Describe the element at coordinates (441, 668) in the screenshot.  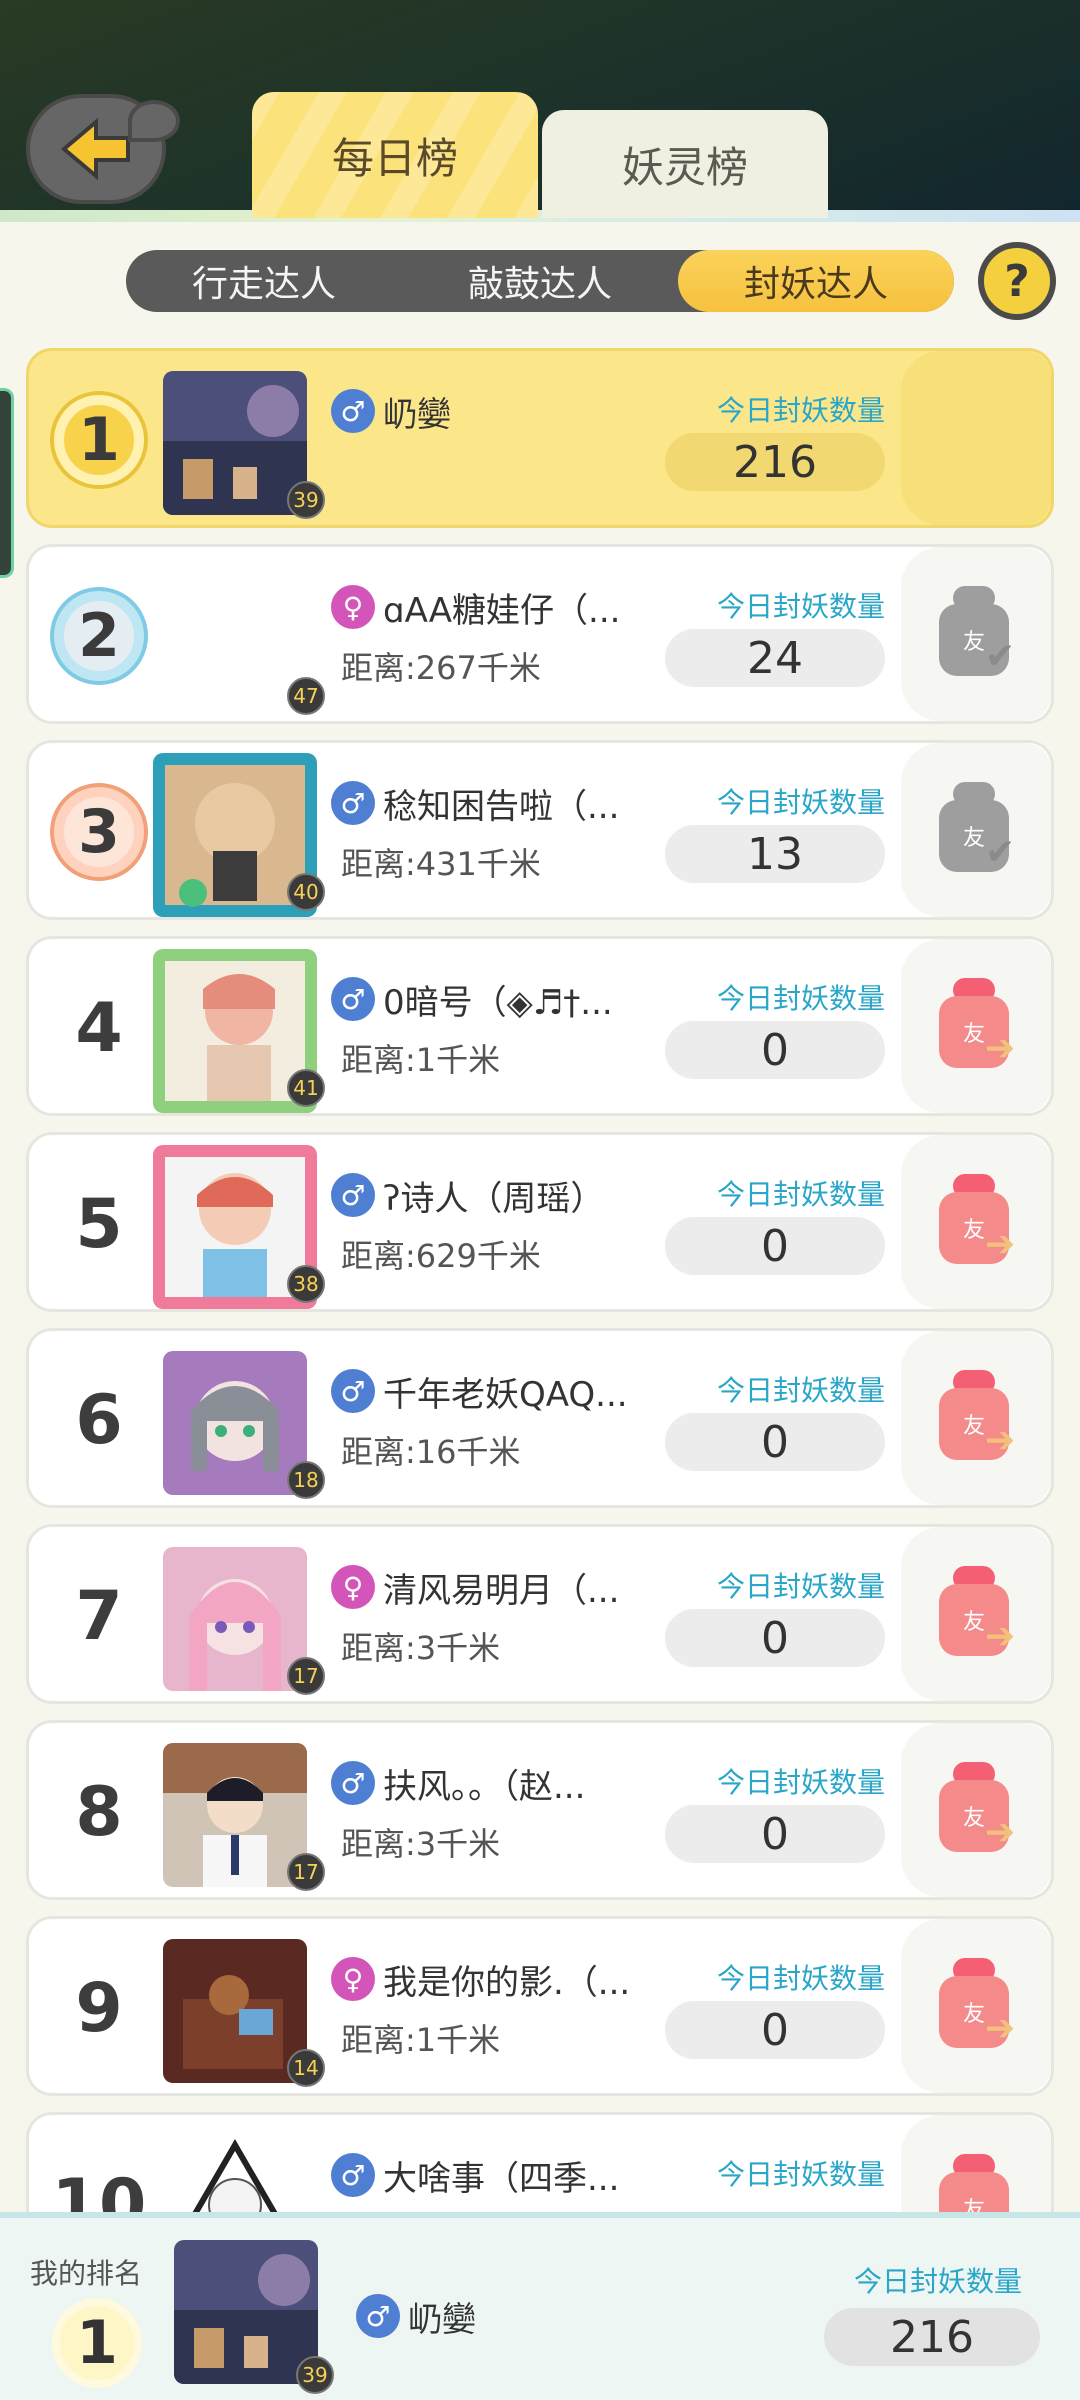
I see `distance: 距离:267千米` at that location.